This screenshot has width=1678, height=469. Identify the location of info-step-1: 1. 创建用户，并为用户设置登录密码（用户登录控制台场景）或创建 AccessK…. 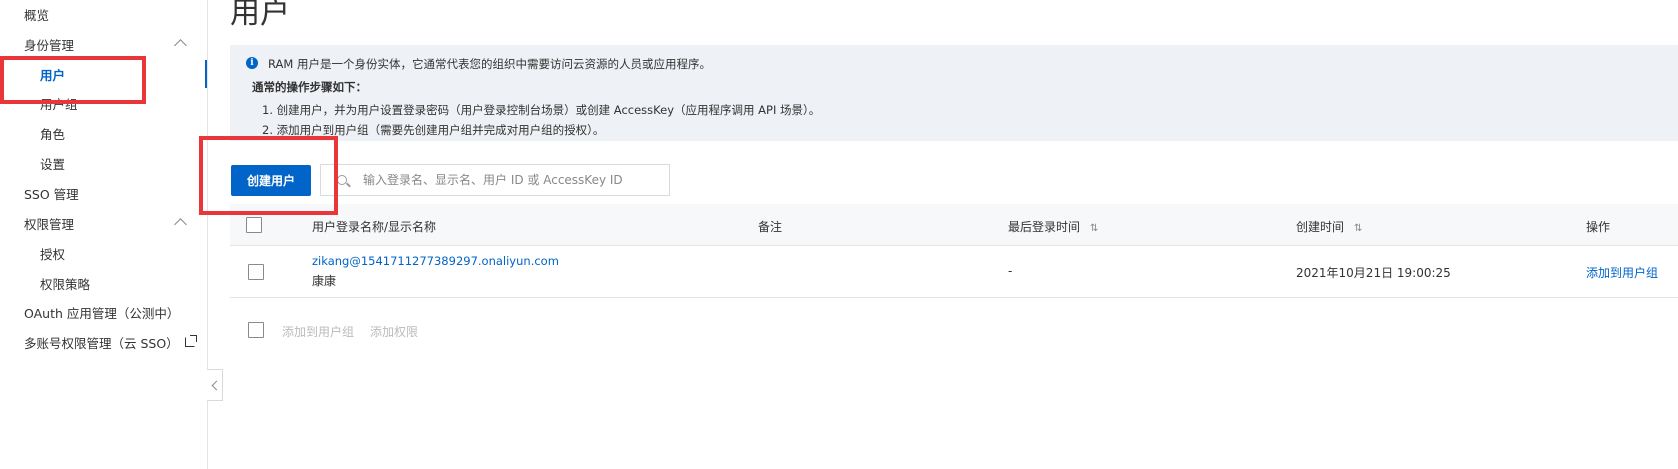
(541, 110).